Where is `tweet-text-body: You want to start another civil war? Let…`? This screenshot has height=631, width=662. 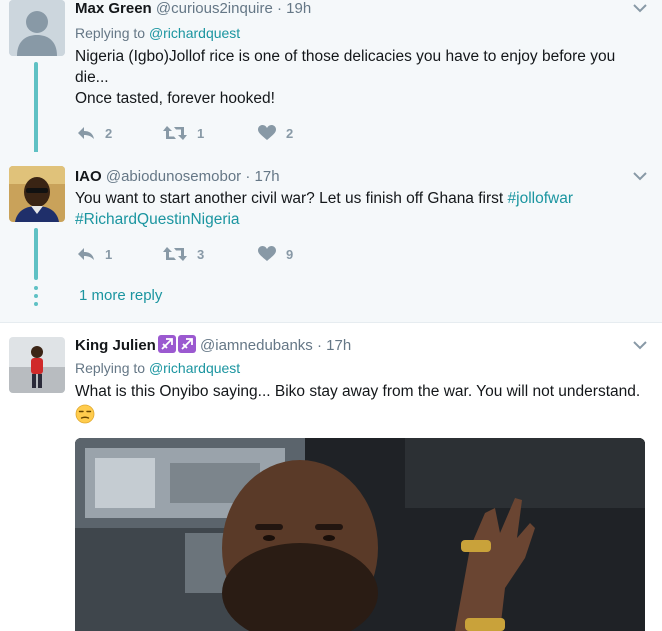 tweet-text-body: You want to start another civil war? Let… is located at coordinates (291, 198).